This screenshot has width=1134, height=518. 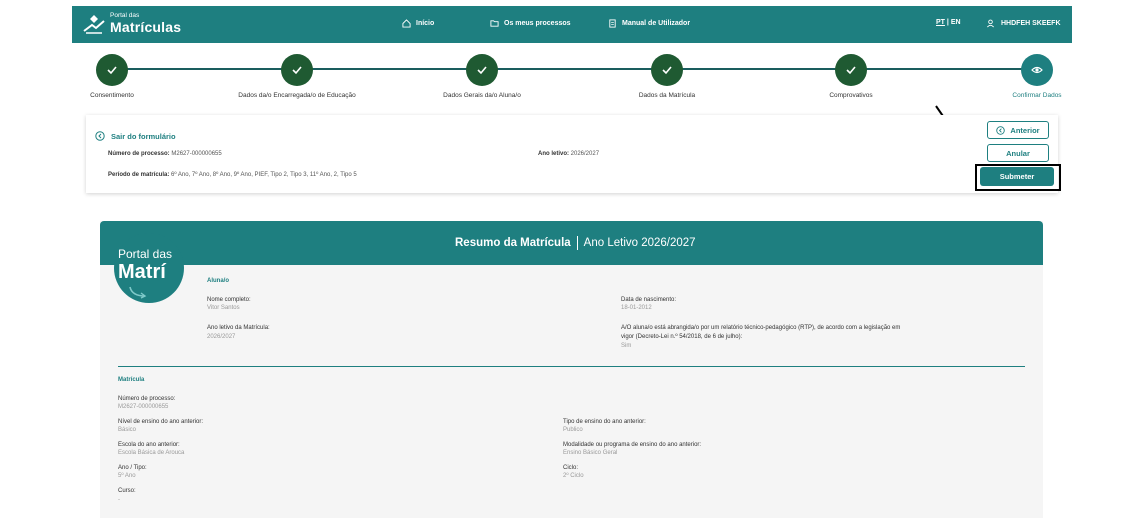 I want to click on nav-home-label: Início, so click(x=425, y=23).